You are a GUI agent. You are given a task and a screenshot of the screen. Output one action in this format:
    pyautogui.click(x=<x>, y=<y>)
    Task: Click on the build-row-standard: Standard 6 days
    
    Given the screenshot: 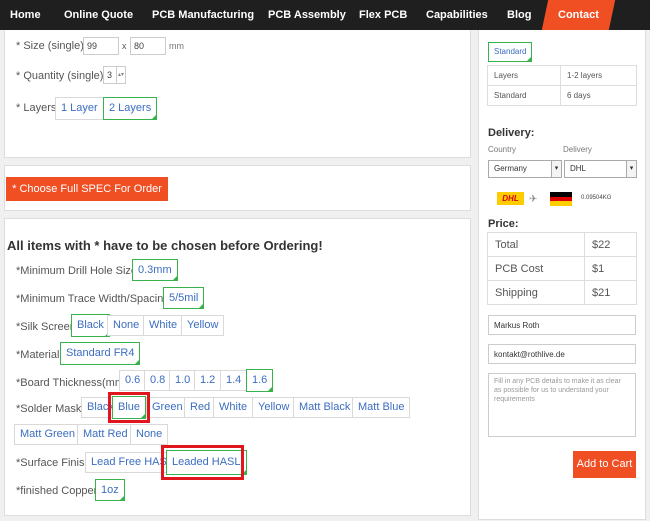 What is the action you would take?
    pyautogui.click(x=562, y=95)
    